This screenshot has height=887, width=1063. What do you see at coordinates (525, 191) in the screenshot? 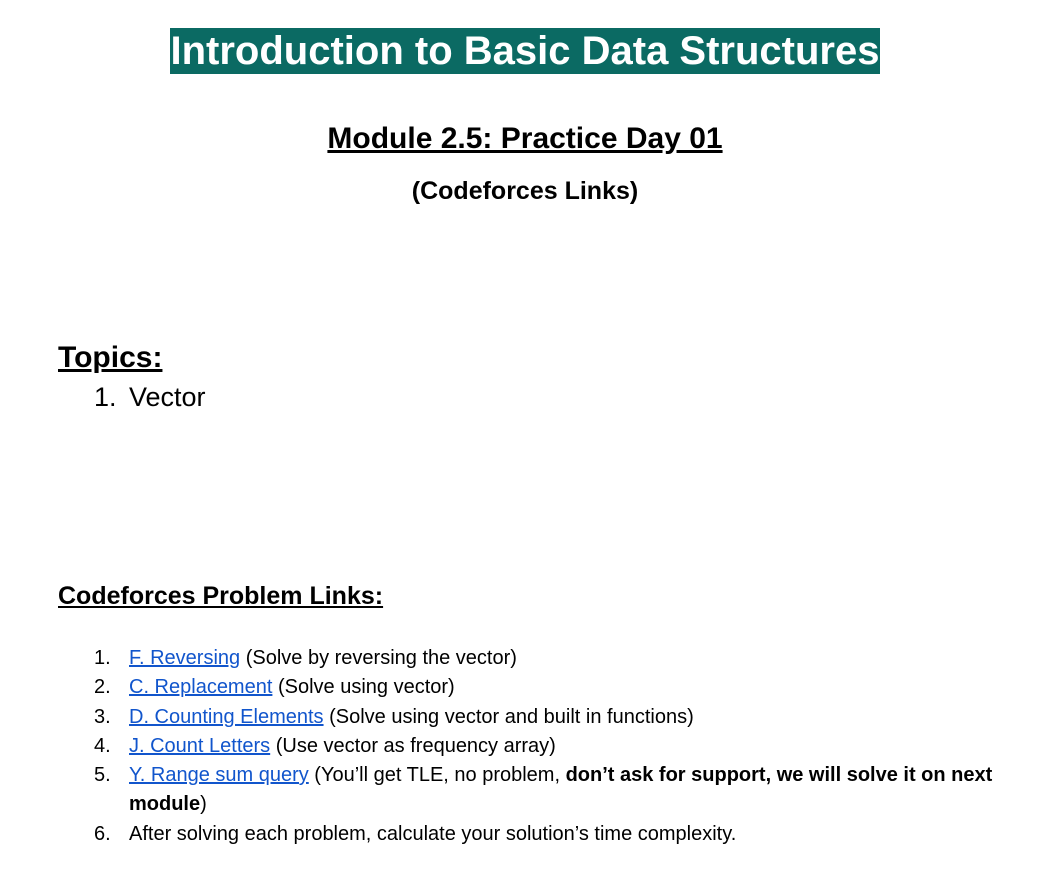
I see `module-subtitle: (Codeforces Links)` at bounding box center [525, 191].